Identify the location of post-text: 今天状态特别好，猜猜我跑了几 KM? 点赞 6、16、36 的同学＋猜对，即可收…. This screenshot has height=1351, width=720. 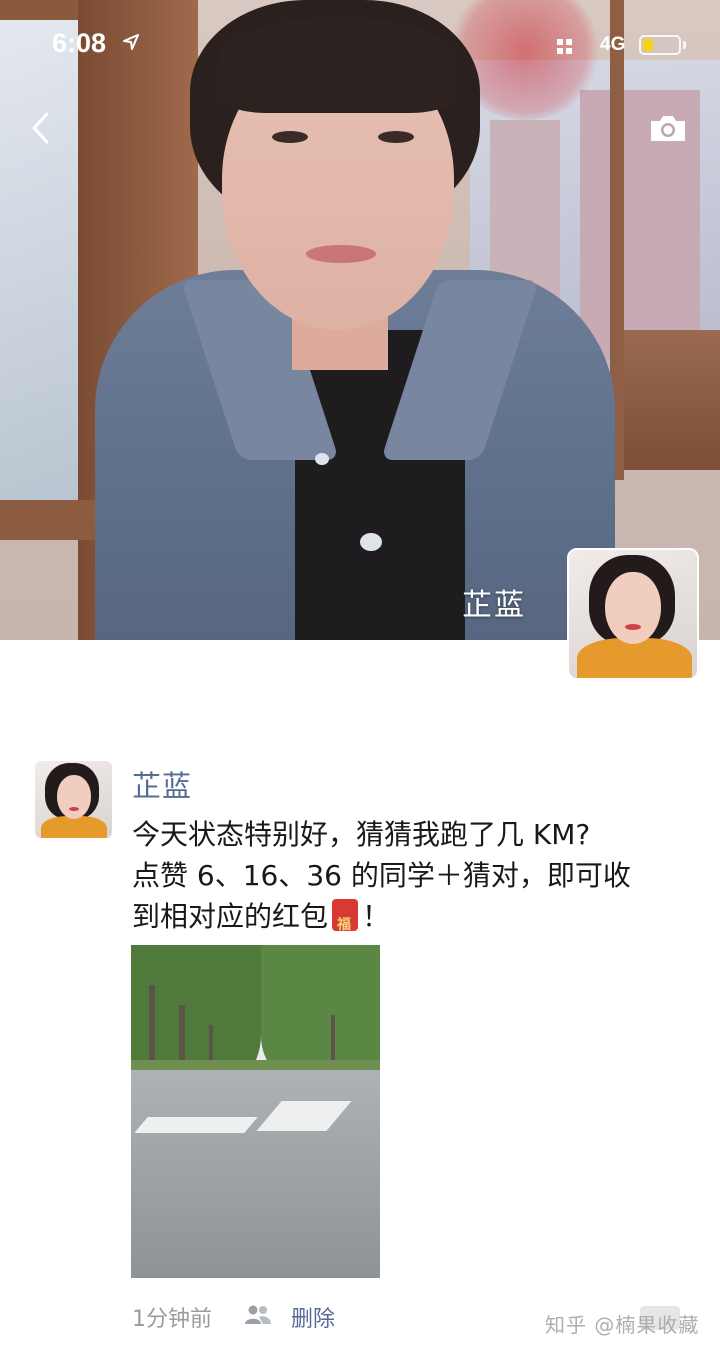
(412, 880).